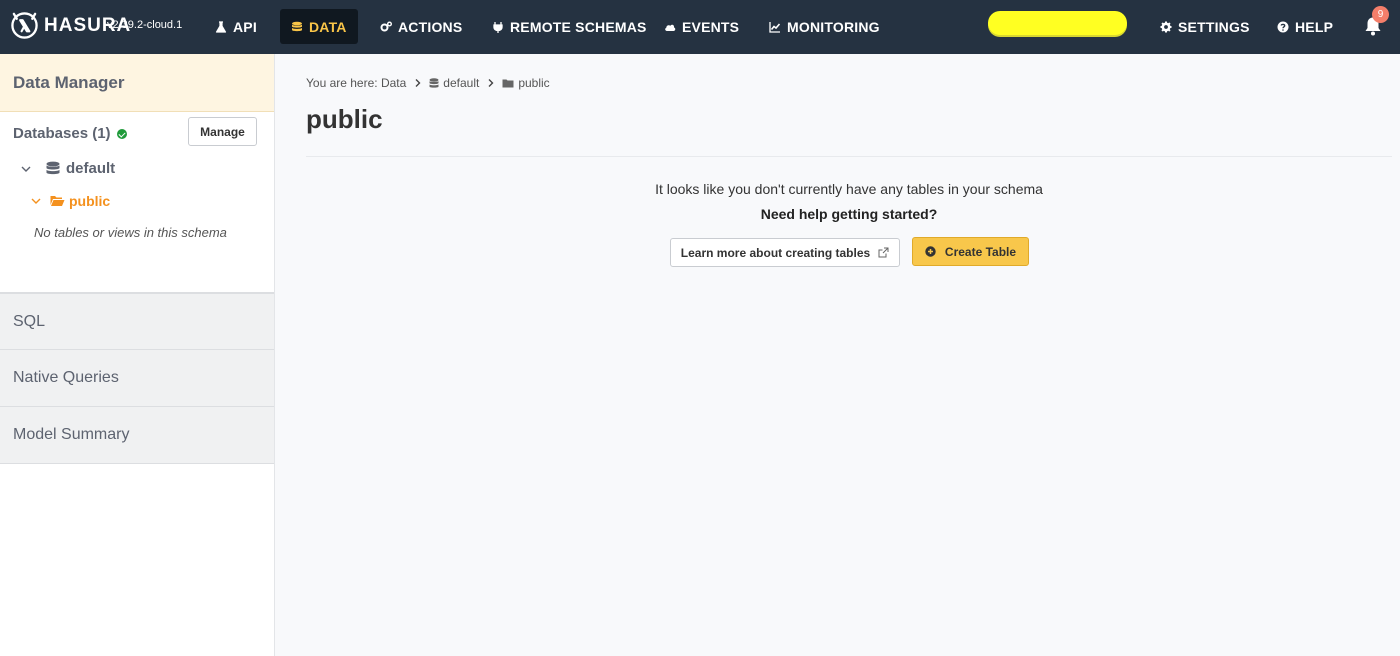  I want to click on nav-monitoring-label: MONITORING, so click(833, 26).